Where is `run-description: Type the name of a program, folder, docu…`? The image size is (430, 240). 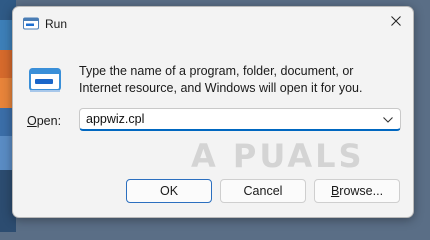
run-description: Type the name of a program, folder, docu… is located at coordinates (221, 79).